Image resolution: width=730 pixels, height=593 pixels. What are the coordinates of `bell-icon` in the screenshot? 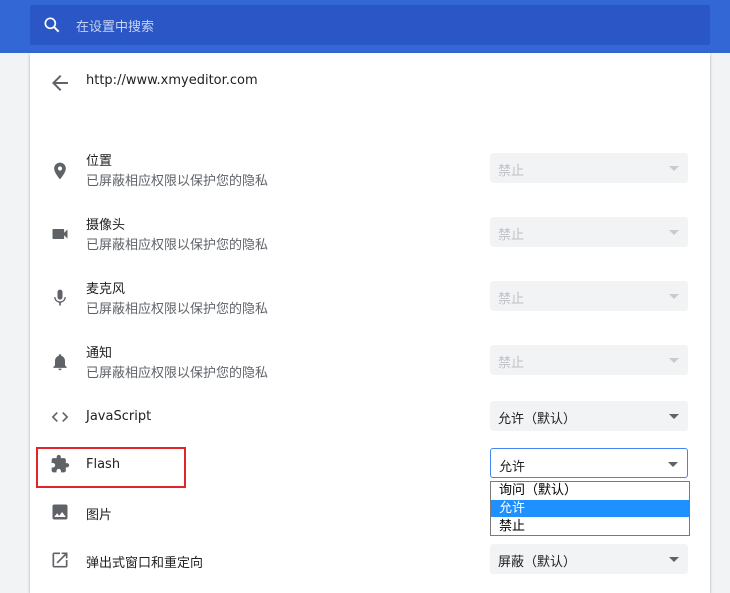 It's located at (60, 362).